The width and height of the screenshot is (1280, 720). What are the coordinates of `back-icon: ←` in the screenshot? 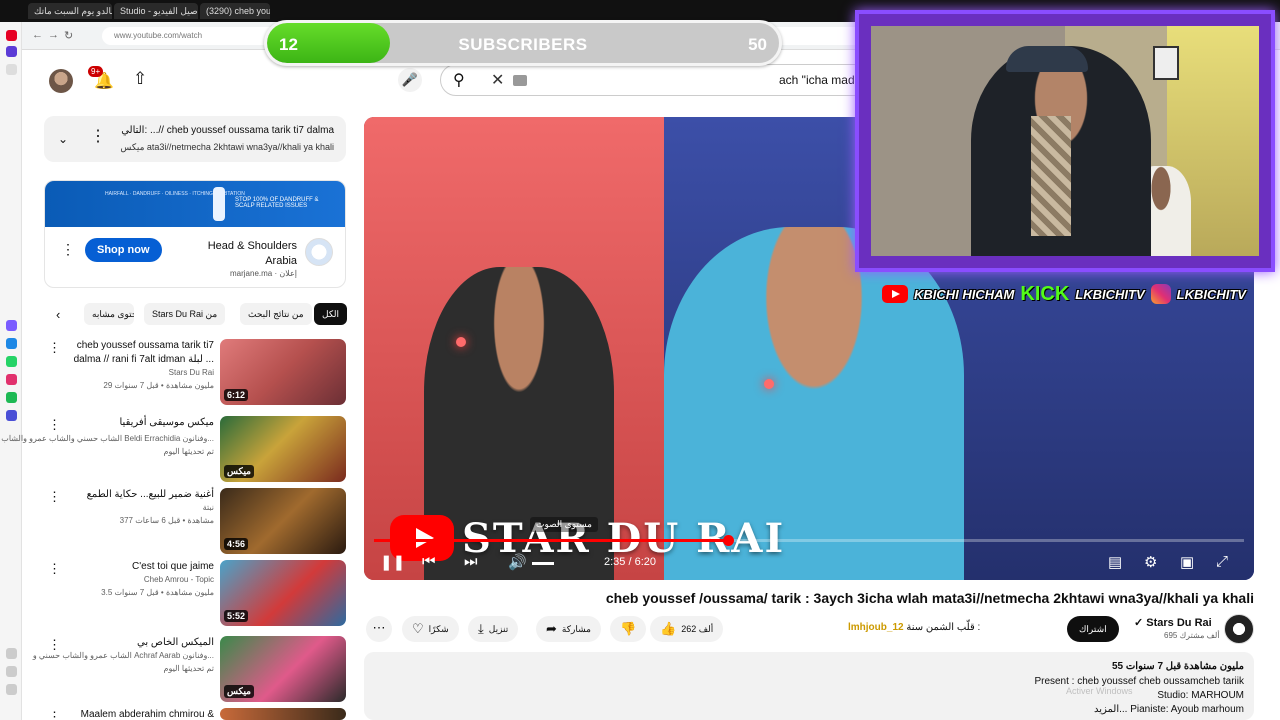 It's located at (37, 35).